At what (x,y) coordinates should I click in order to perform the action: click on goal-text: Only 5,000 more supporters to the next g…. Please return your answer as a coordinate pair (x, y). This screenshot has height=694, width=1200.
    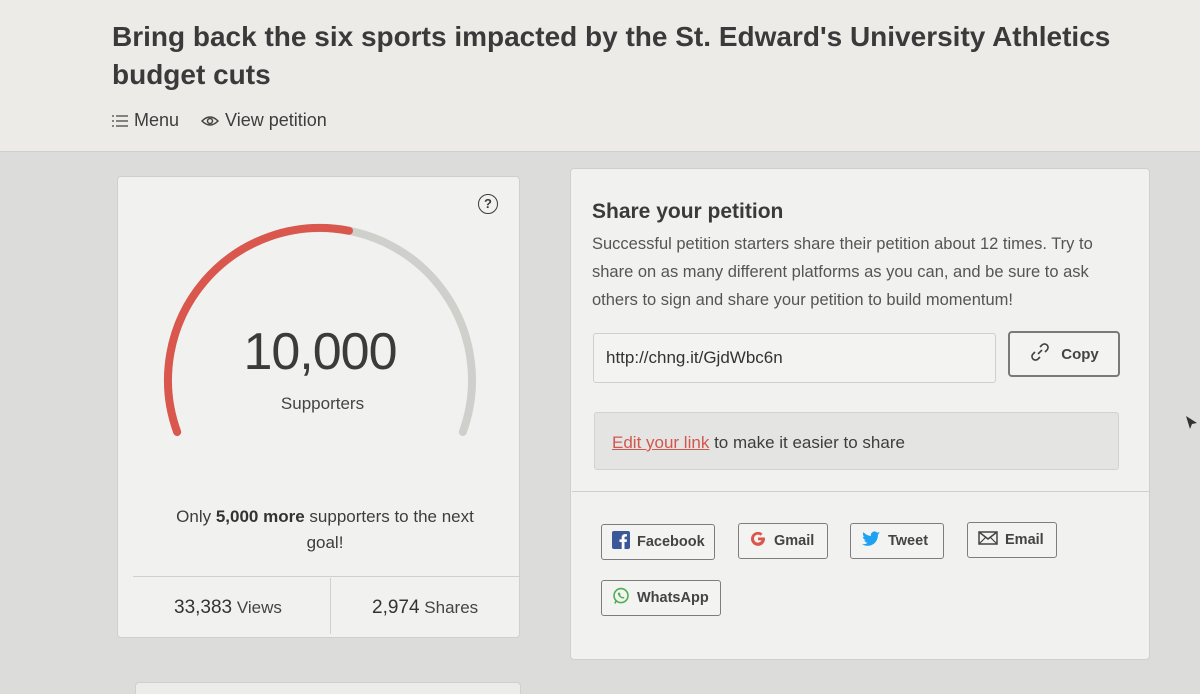
    Looking at the image, I should click on (325, 530).